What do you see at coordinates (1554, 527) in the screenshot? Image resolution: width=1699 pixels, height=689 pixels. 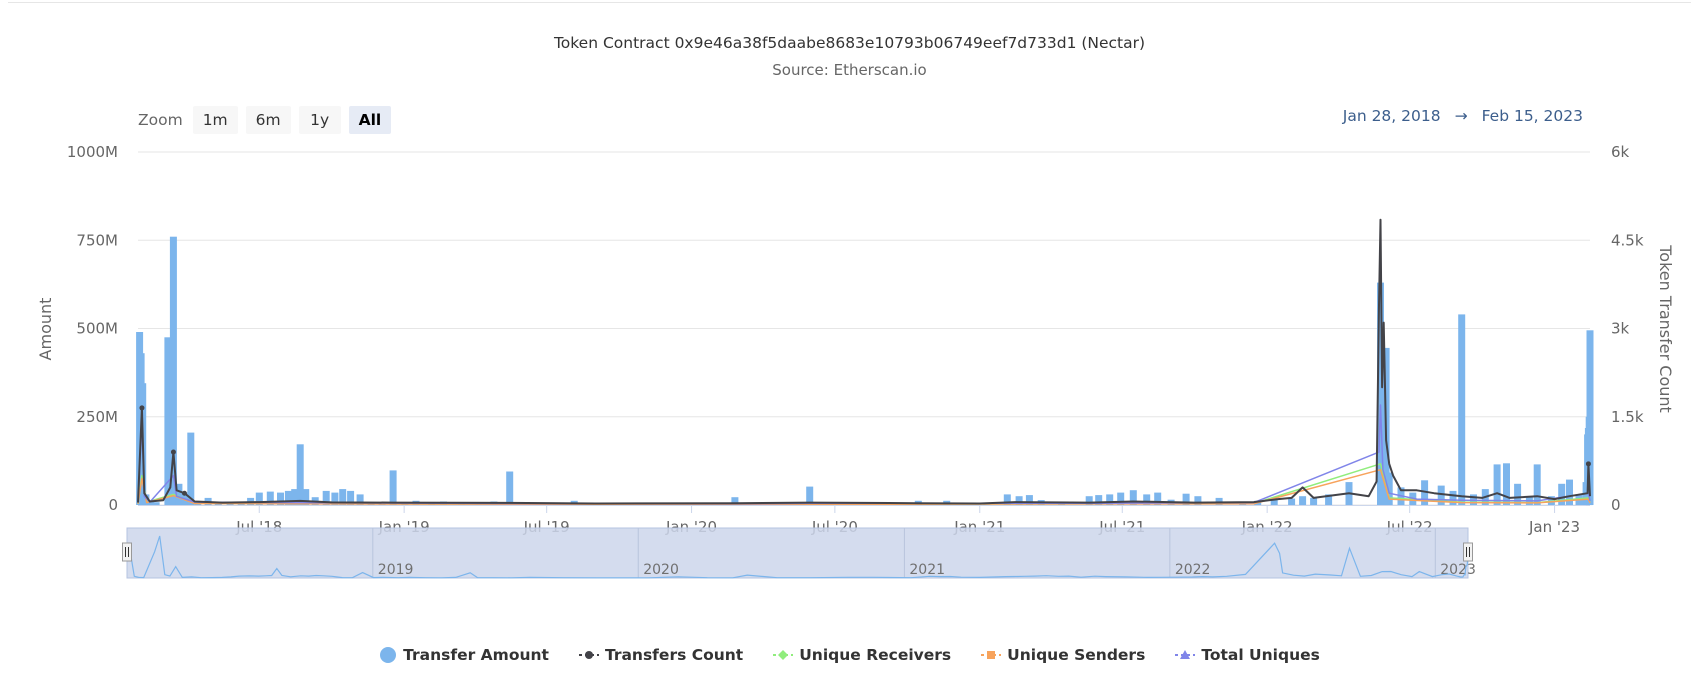 I see `x-tick-label: Jan '23` at bounding box center [1554, 527].